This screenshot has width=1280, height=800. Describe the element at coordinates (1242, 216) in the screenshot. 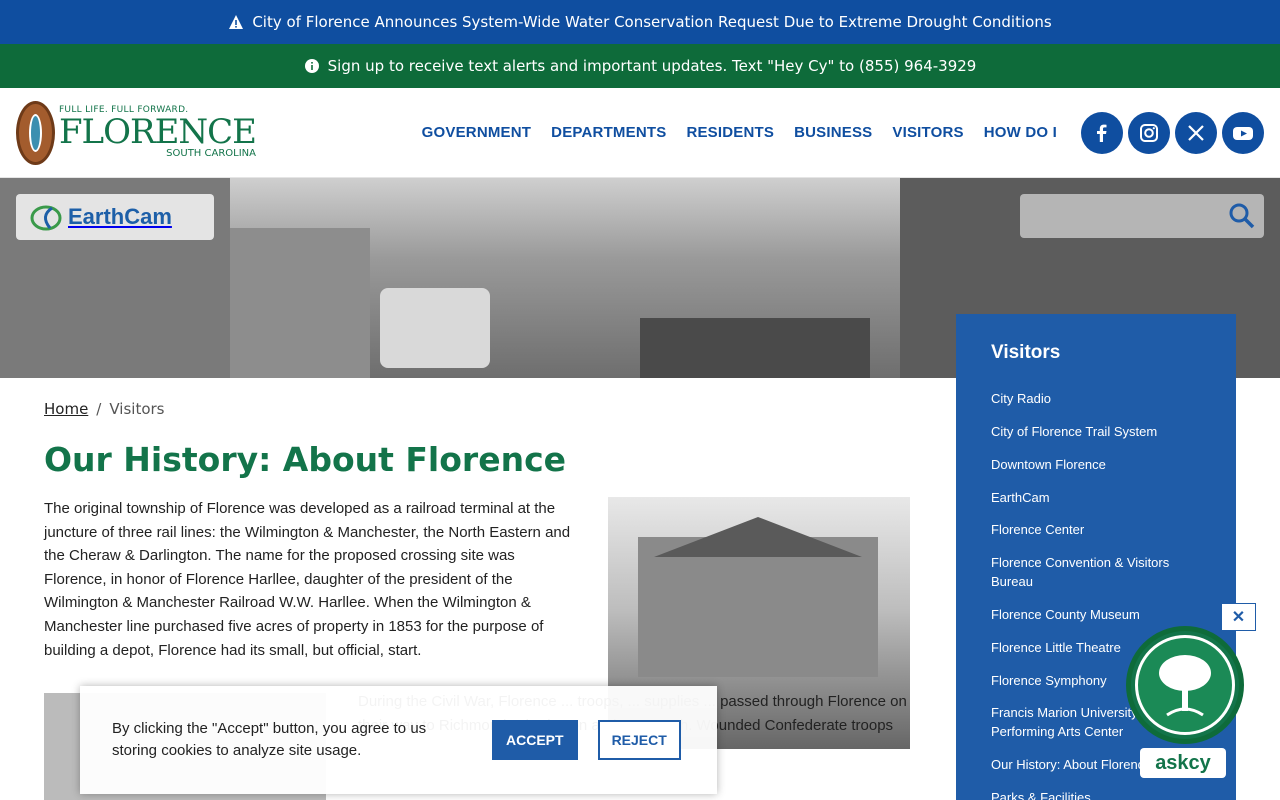

I see `search-icon` at that location.